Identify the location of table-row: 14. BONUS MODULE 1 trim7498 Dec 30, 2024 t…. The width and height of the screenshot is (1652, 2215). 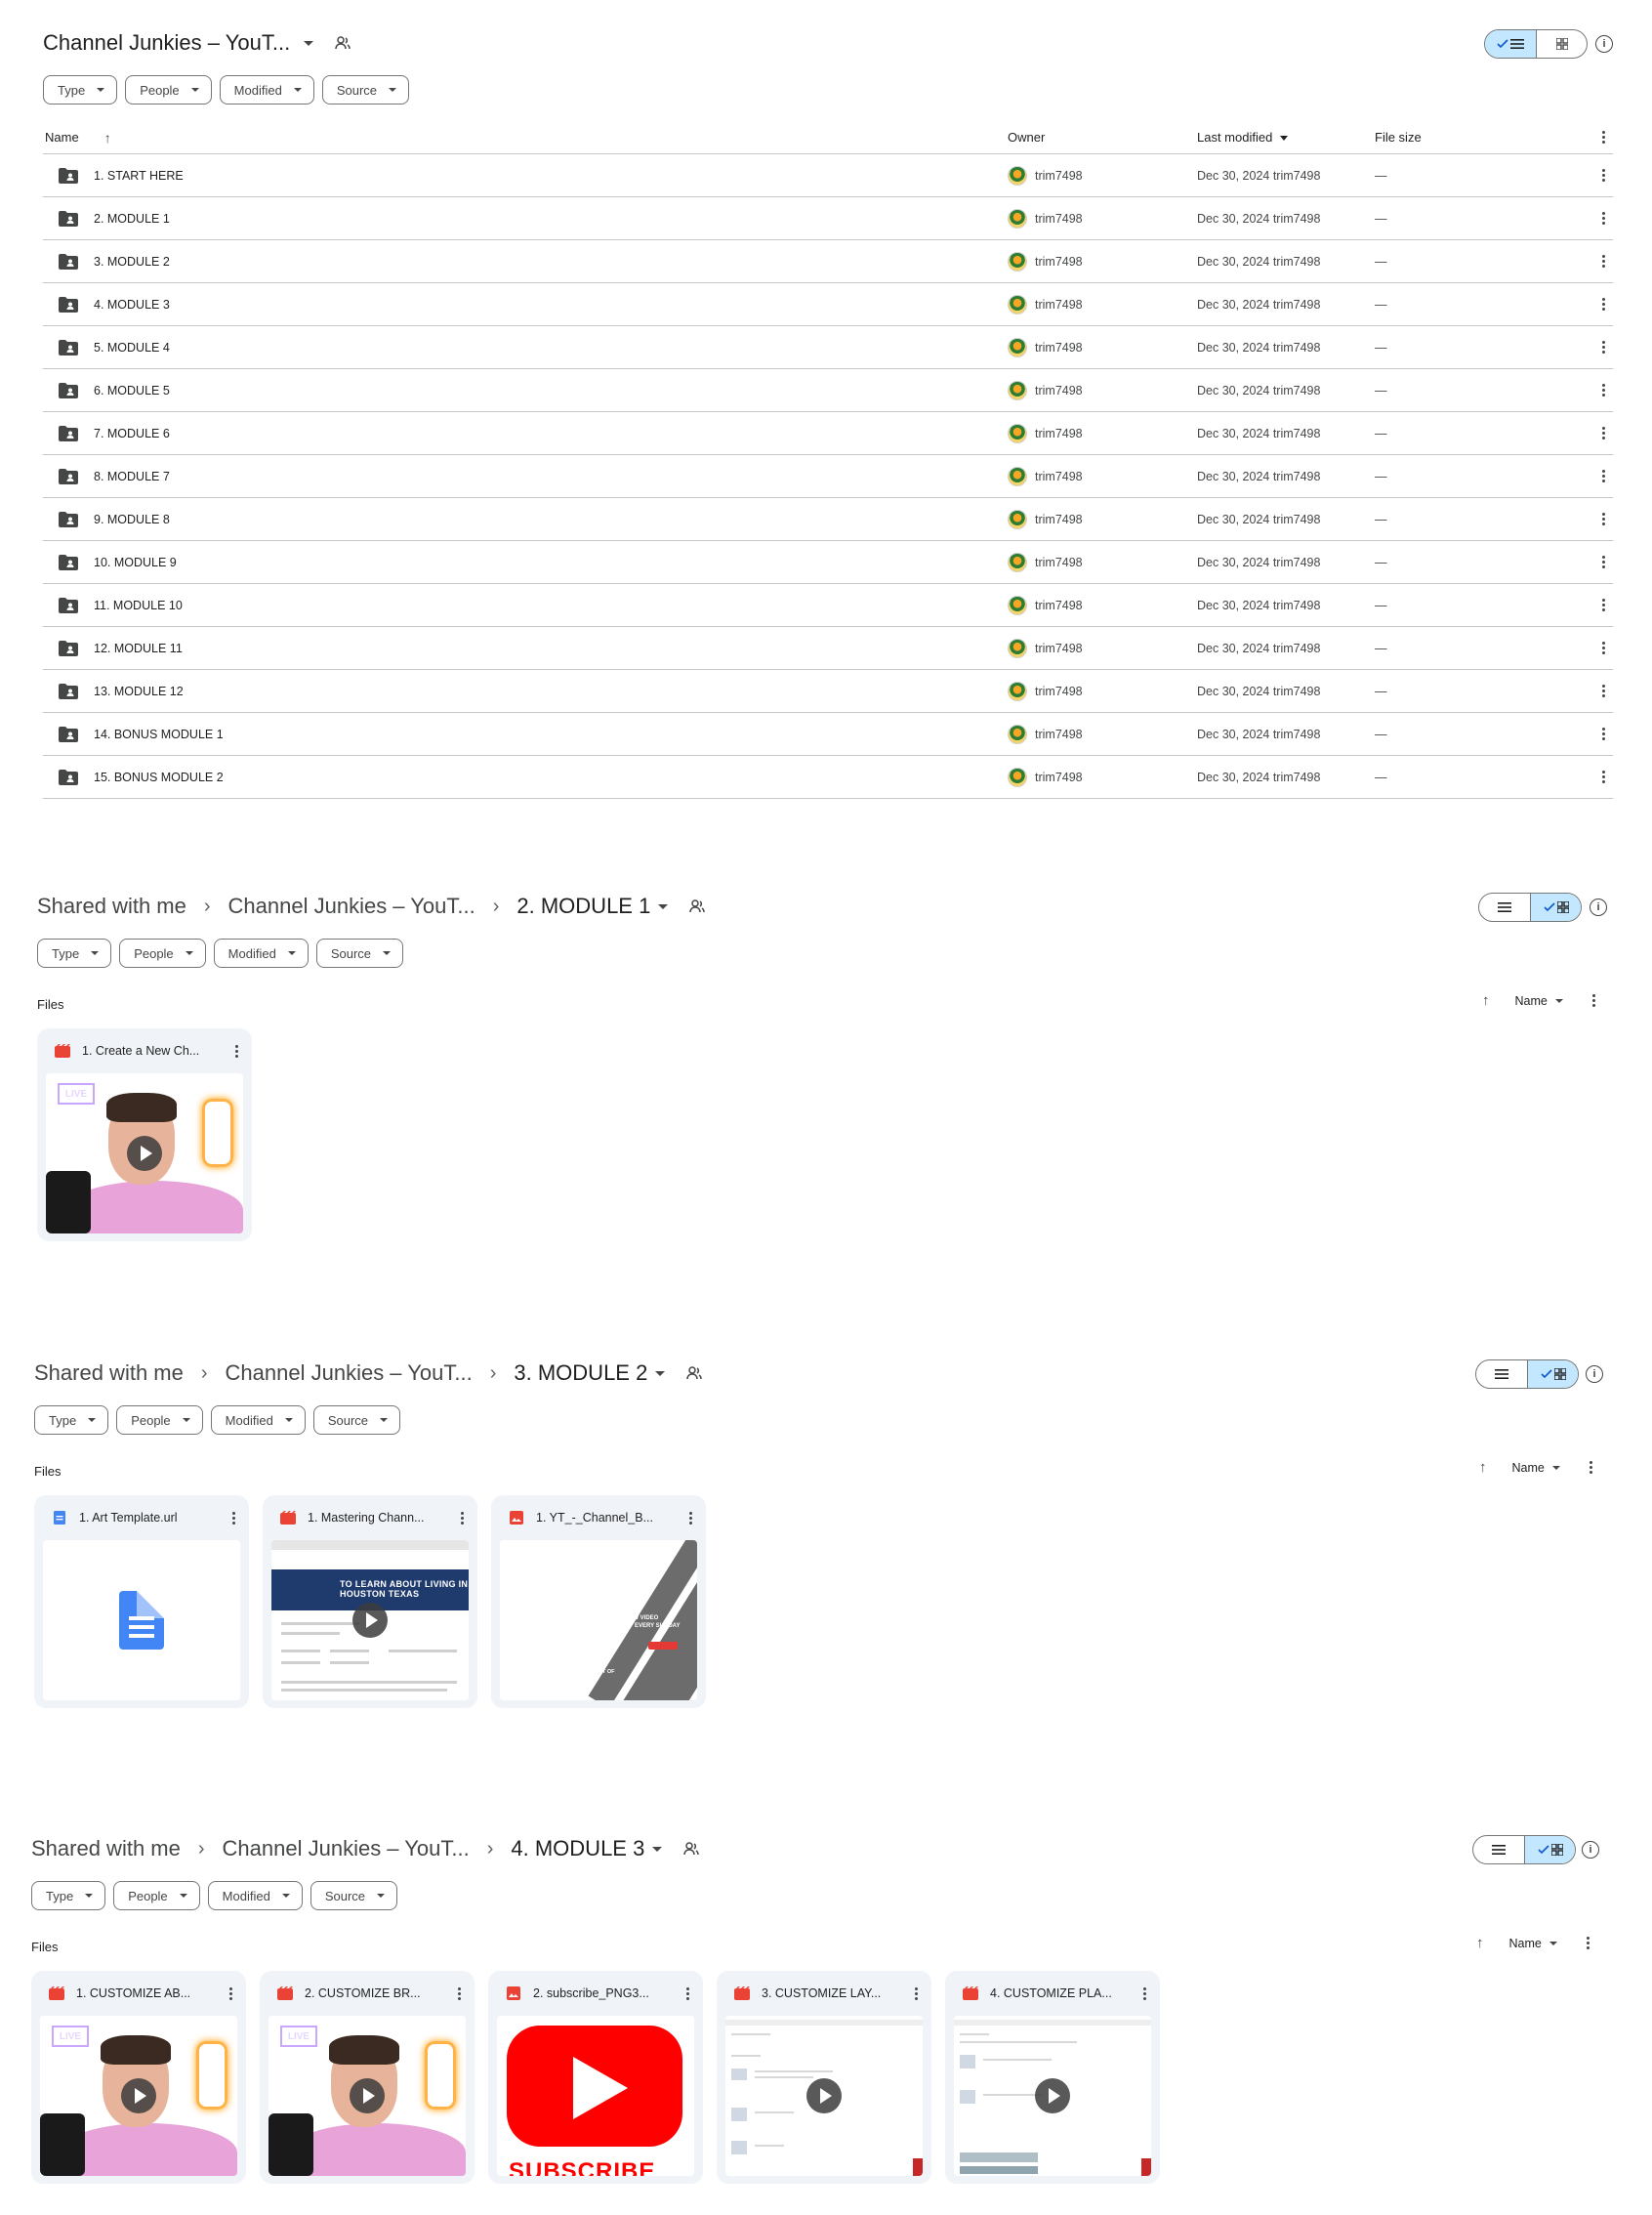
(828, 734).